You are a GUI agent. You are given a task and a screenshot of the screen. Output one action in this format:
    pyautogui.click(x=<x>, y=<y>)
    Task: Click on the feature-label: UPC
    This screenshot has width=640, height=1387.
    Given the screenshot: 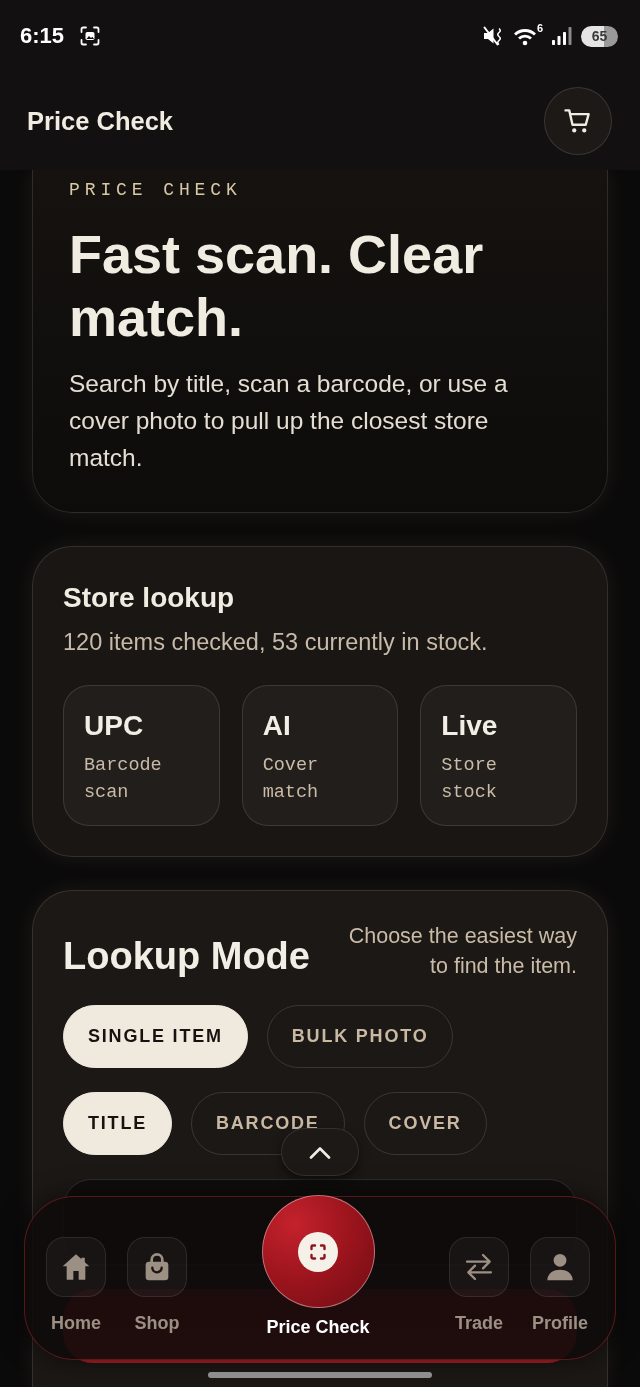 What is the action you would take?
    pyautogui.click(x=114, y=726)
    